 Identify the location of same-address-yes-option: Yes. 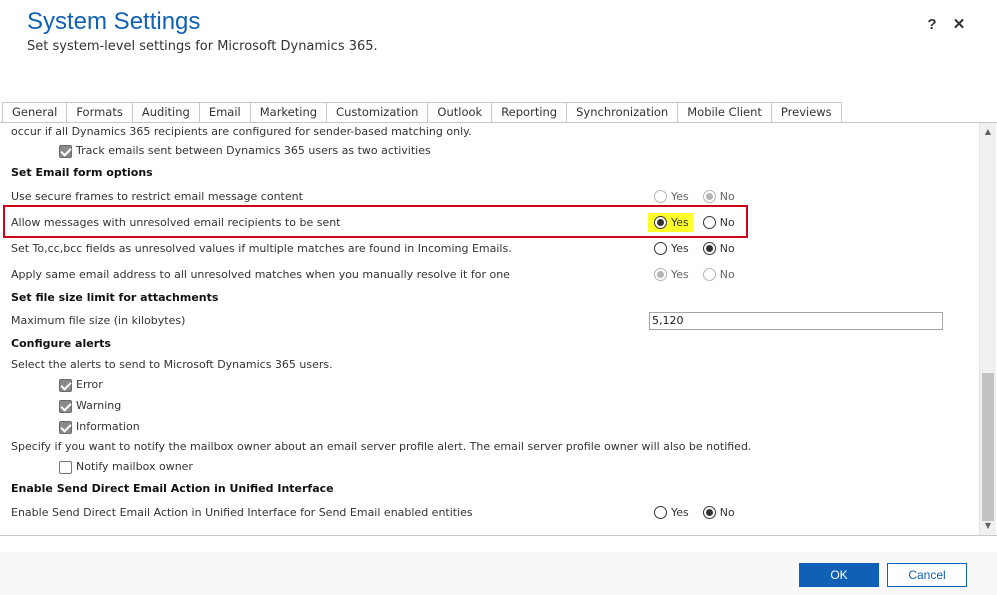
(671, 274).